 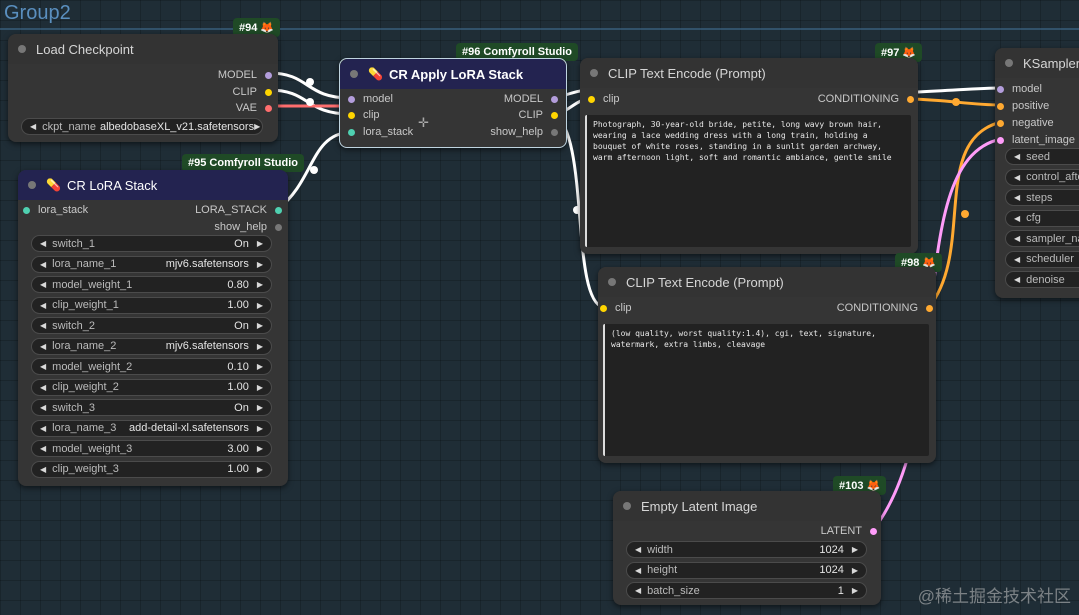 I want to click on node-title-bar: Load Checkpoint, so click(x=143, y=49).